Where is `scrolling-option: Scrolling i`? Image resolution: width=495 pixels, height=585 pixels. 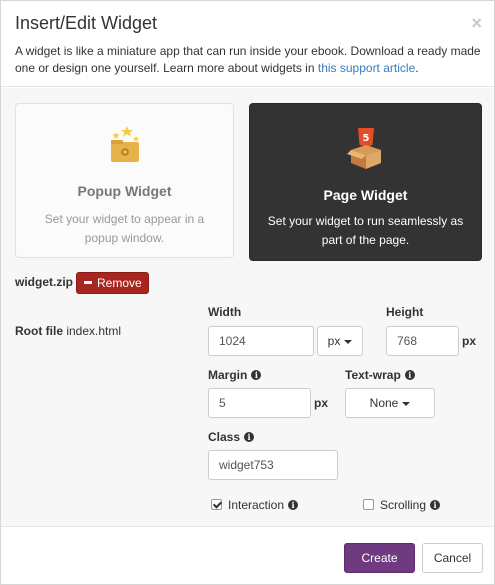
scrolling-option: Scrolling i is located at coordinates (410, 505).